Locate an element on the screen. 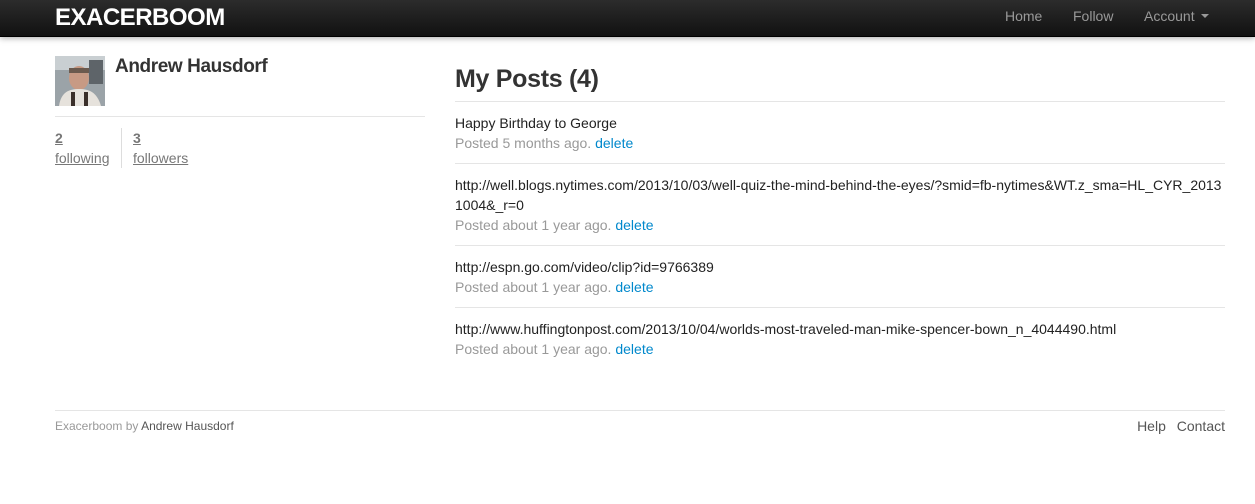  top-navbar: EXACERBOOM Home Follow Account is located at coordinates (627, 18).